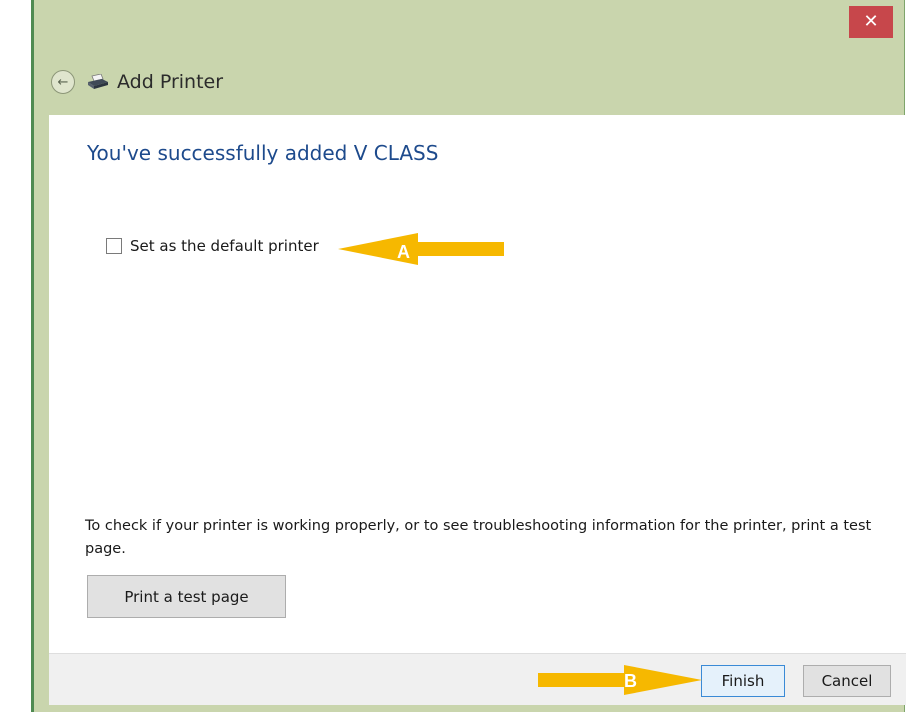 This screenshot has width=918, height=712. Describe the element at coordinates (403, 252) in the screenshot. I see `annotation-label-a: A` at that location.